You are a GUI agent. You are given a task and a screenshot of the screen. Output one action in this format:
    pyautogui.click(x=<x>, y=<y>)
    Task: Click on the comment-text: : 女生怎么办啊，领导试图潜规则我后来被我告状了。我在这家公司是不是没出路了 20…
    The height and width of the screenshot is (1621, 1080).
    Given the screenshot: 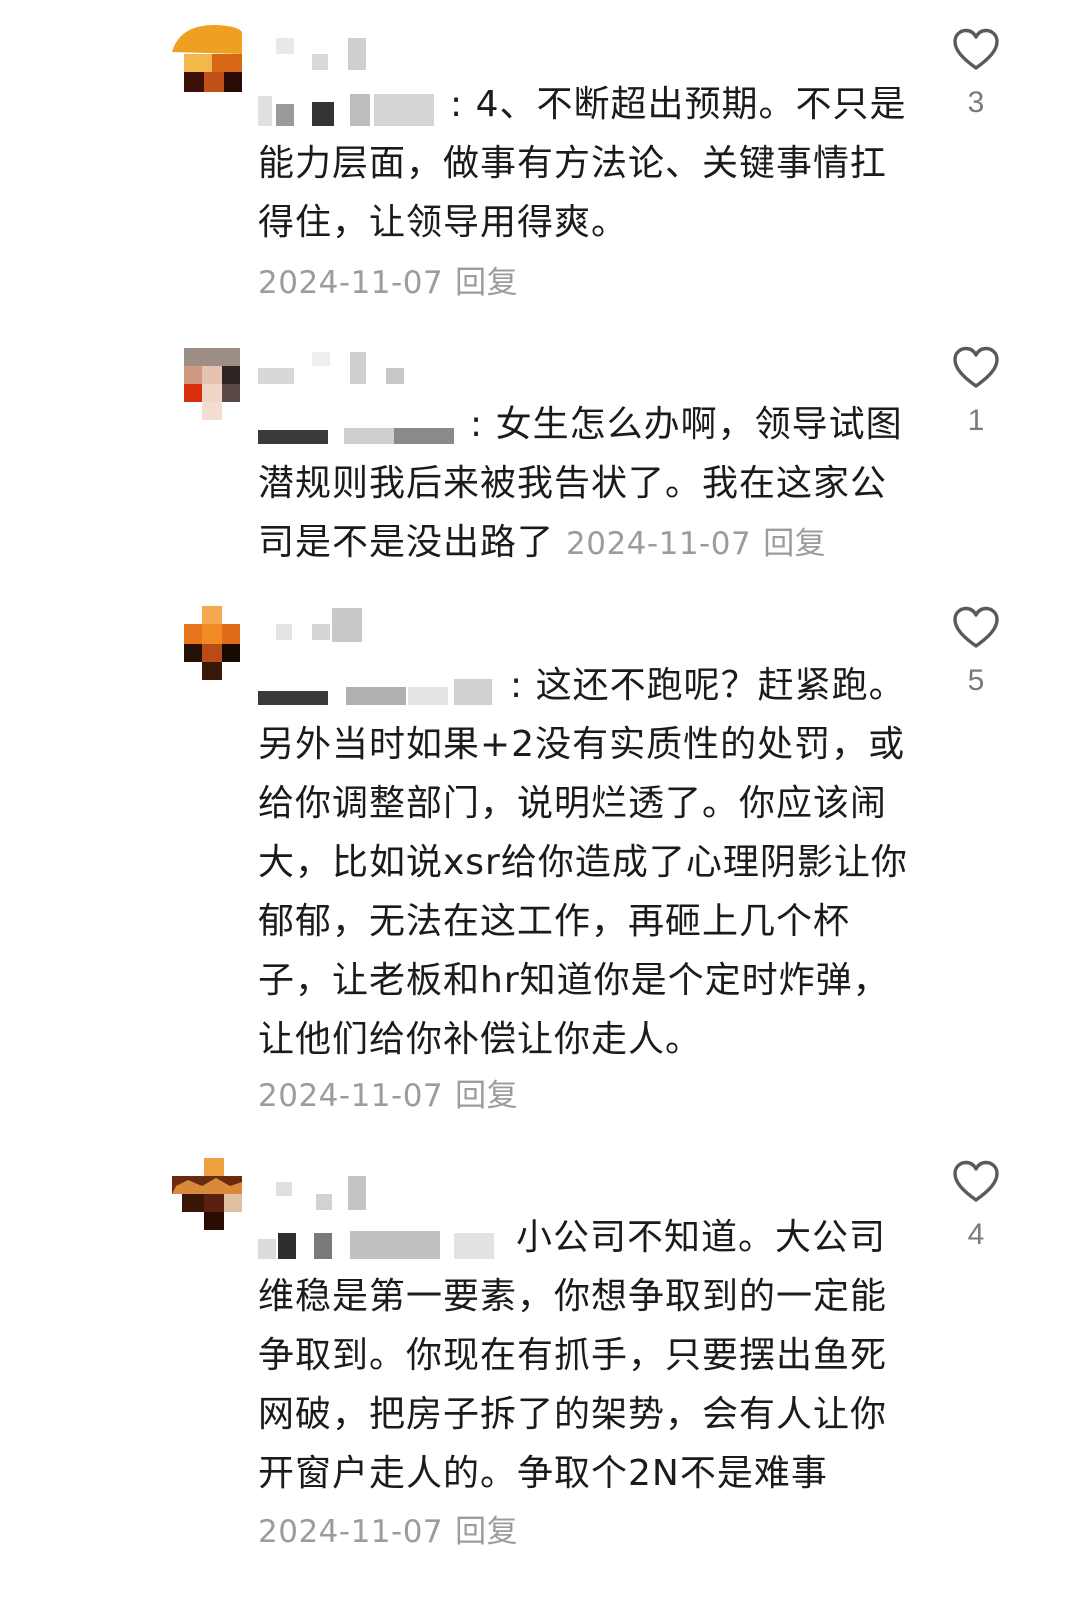 What is the action you would take?
    pyautogui.click(x=580, y=483)
    